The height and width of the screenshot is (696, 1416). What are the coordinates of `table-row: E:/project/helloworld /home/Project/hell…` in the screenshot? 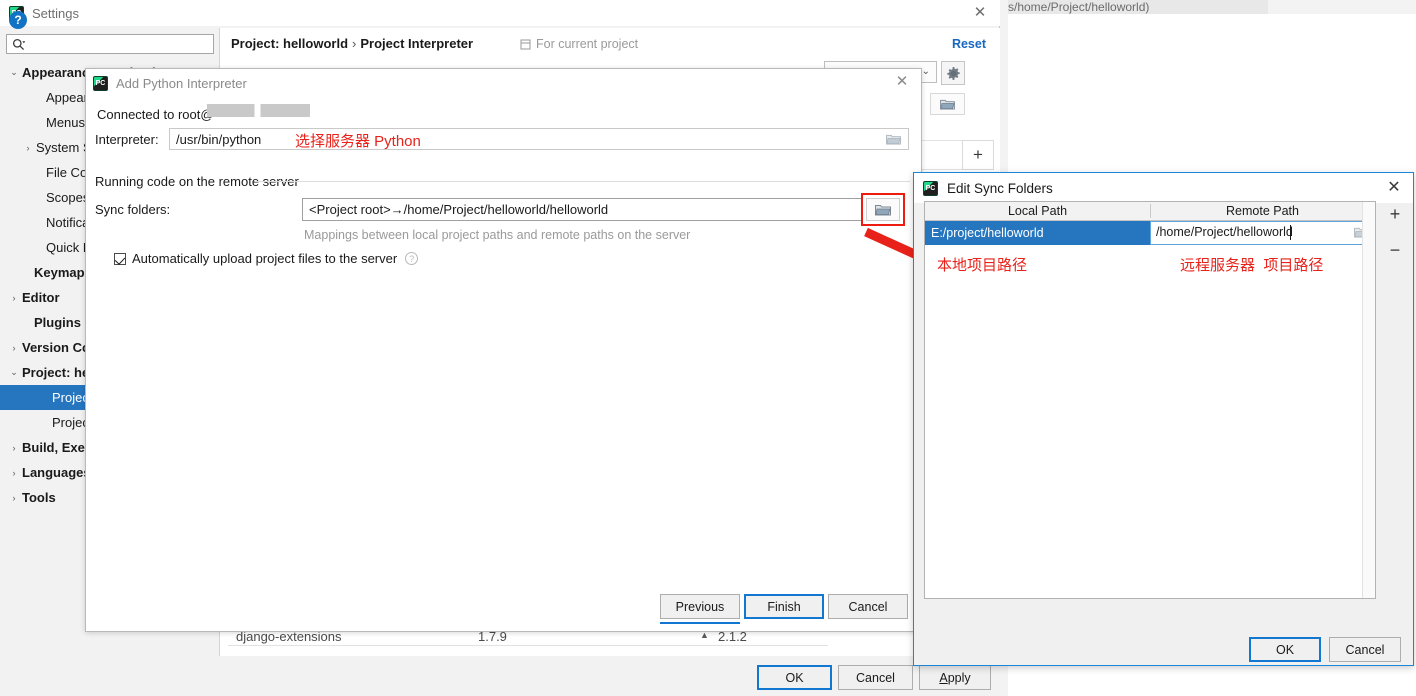 It's located at (1150, 233).